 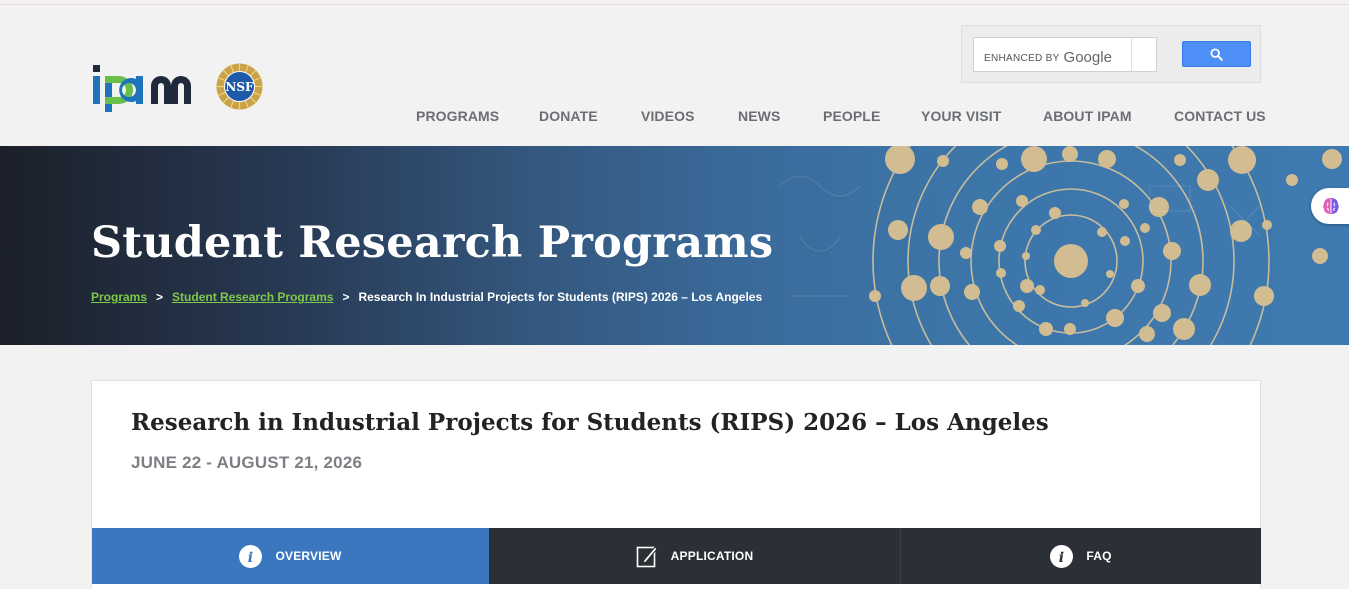 I want to click on breadcrumb-link-programs: Programs, so click(x=119, y=297).